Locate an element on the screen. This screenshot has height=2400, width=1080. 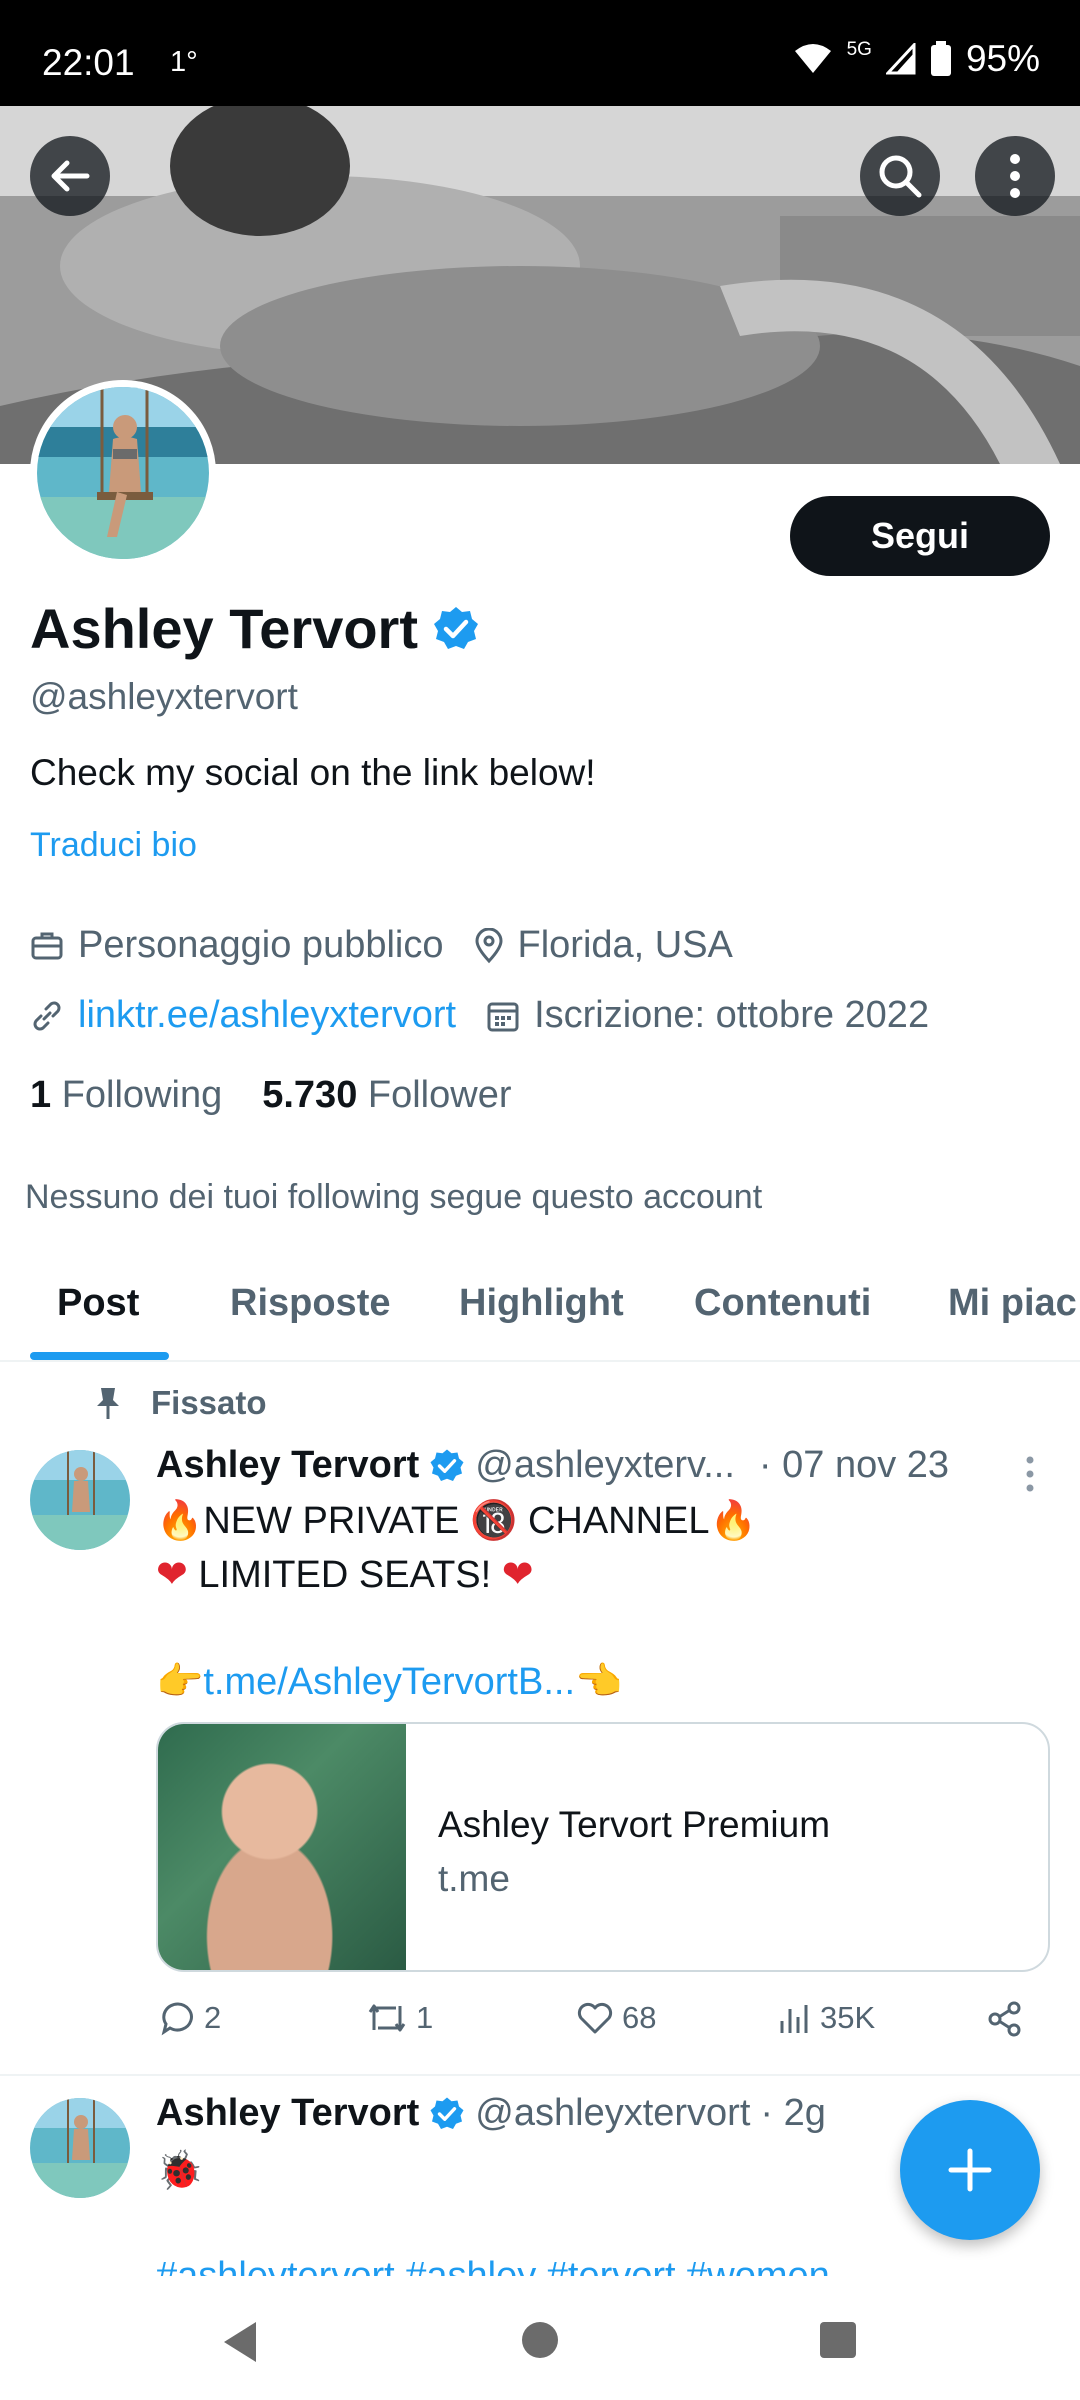
post-actions: 2 1 68 35K is located at coordinates (596, 2025).